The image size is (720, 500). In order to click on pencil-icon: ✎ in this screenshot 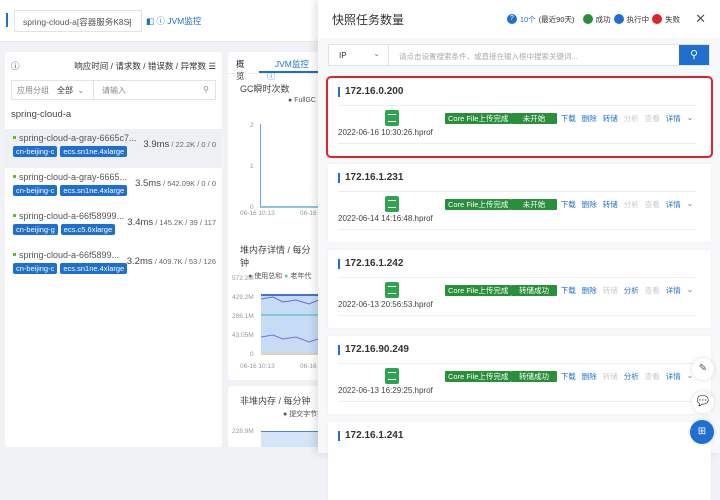, I will do `click(703, 368)`.